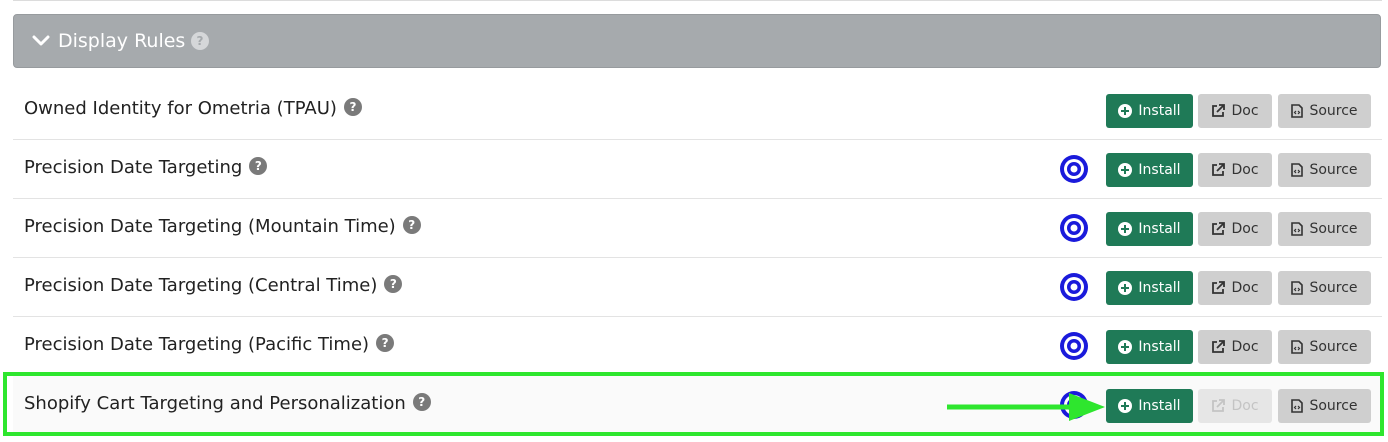 This screenshot has width=1388, height=442. I want to click on rule-name: Precision Date Targeting?, so click(146, 168).